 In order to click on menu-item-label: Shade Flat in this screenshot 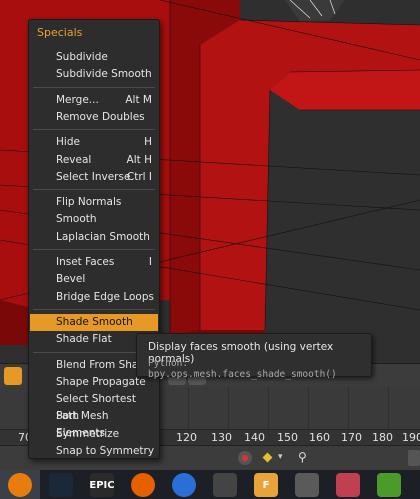, I will do `click(84, 339)`.